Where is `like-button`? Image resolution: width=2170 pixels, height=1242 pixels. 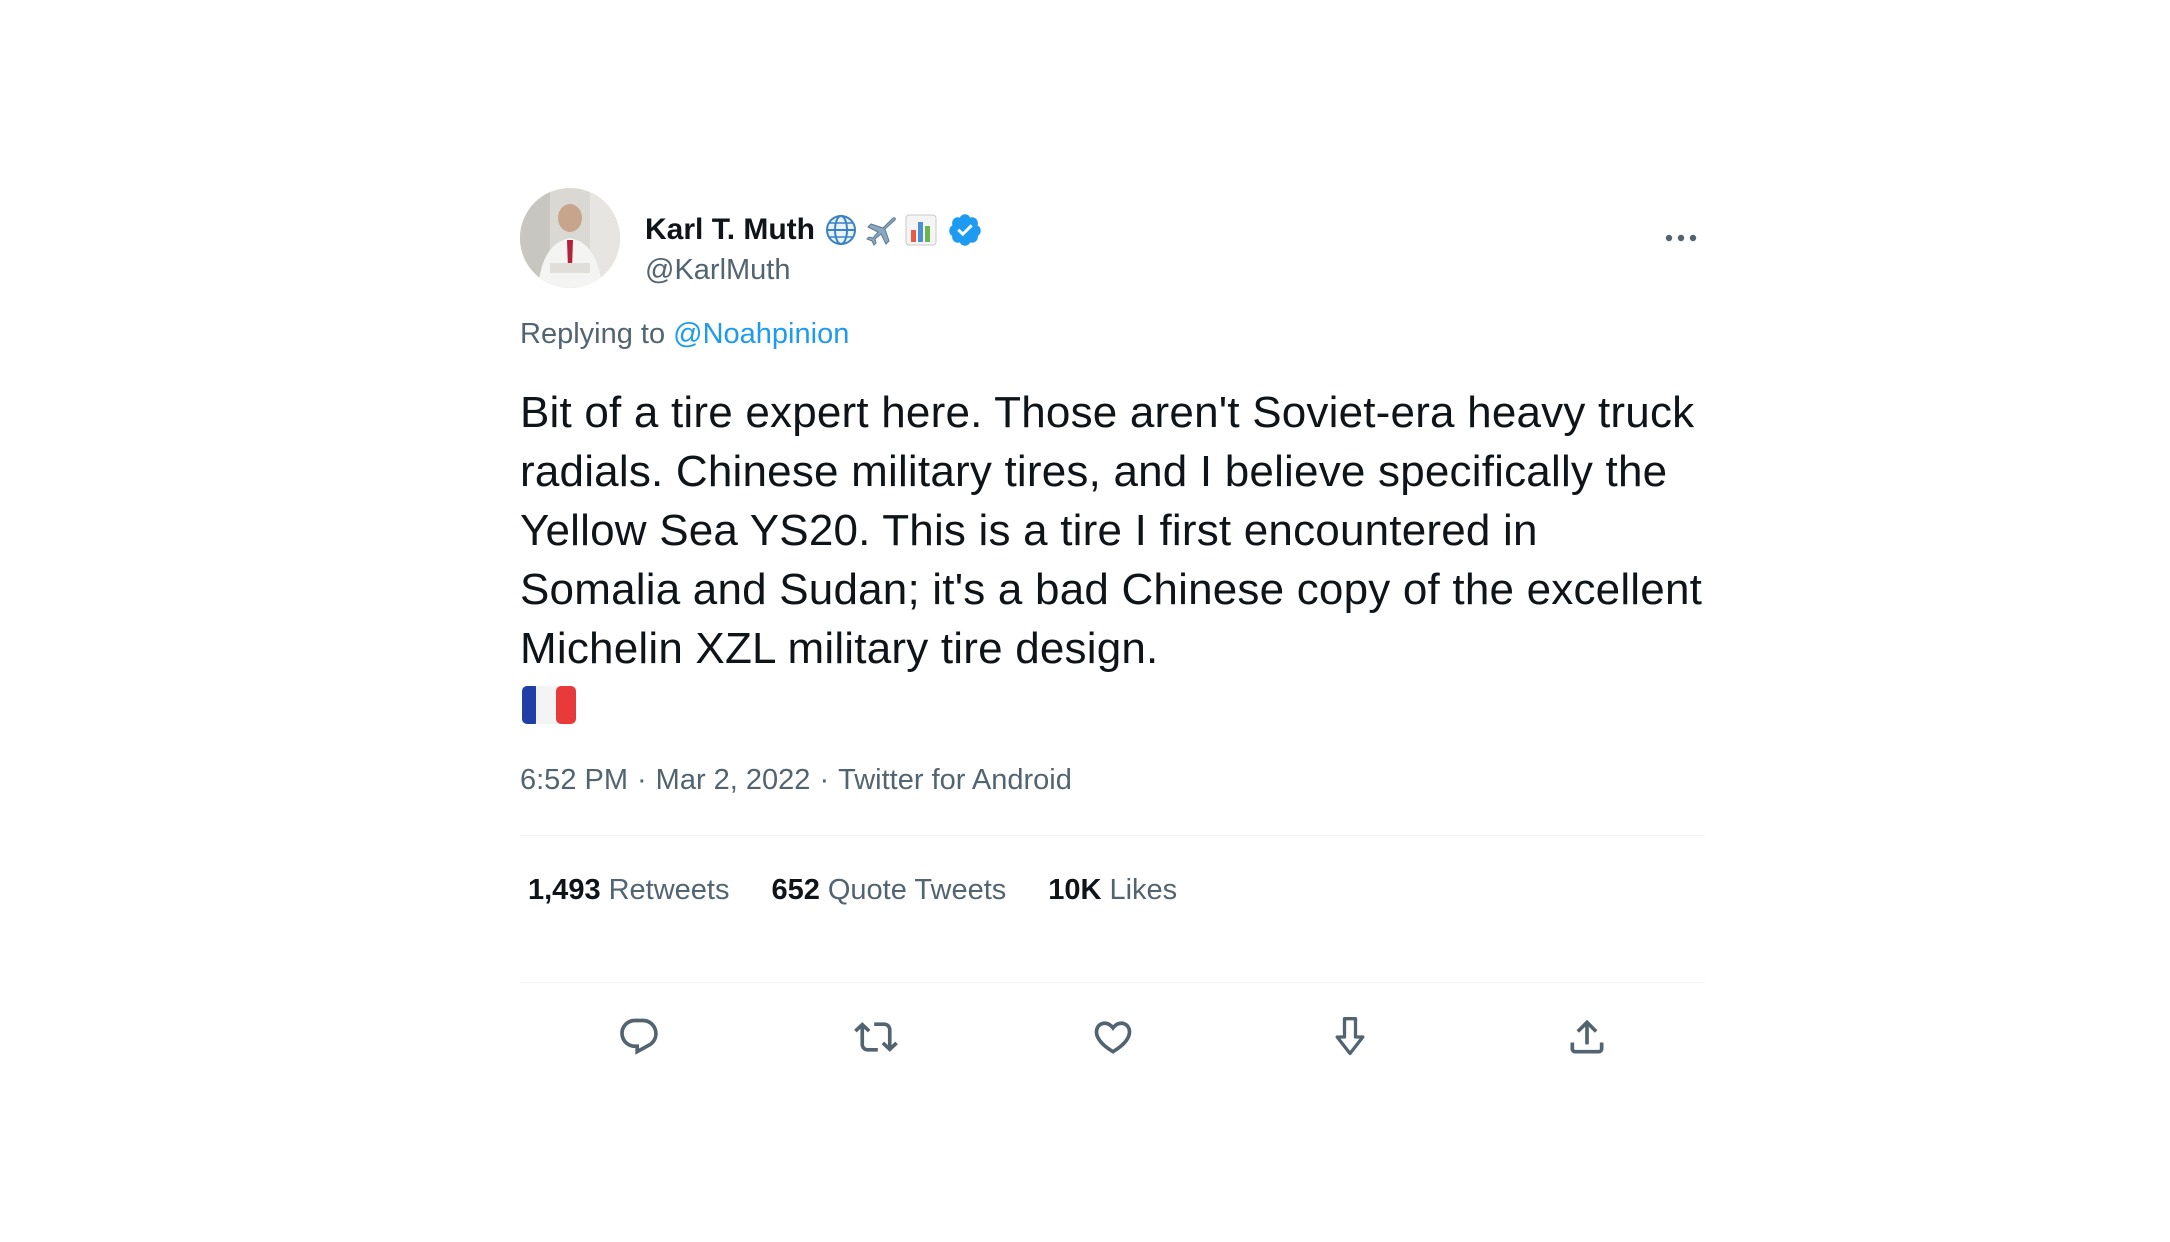
like-button is located at coordinates (1113, 1037).